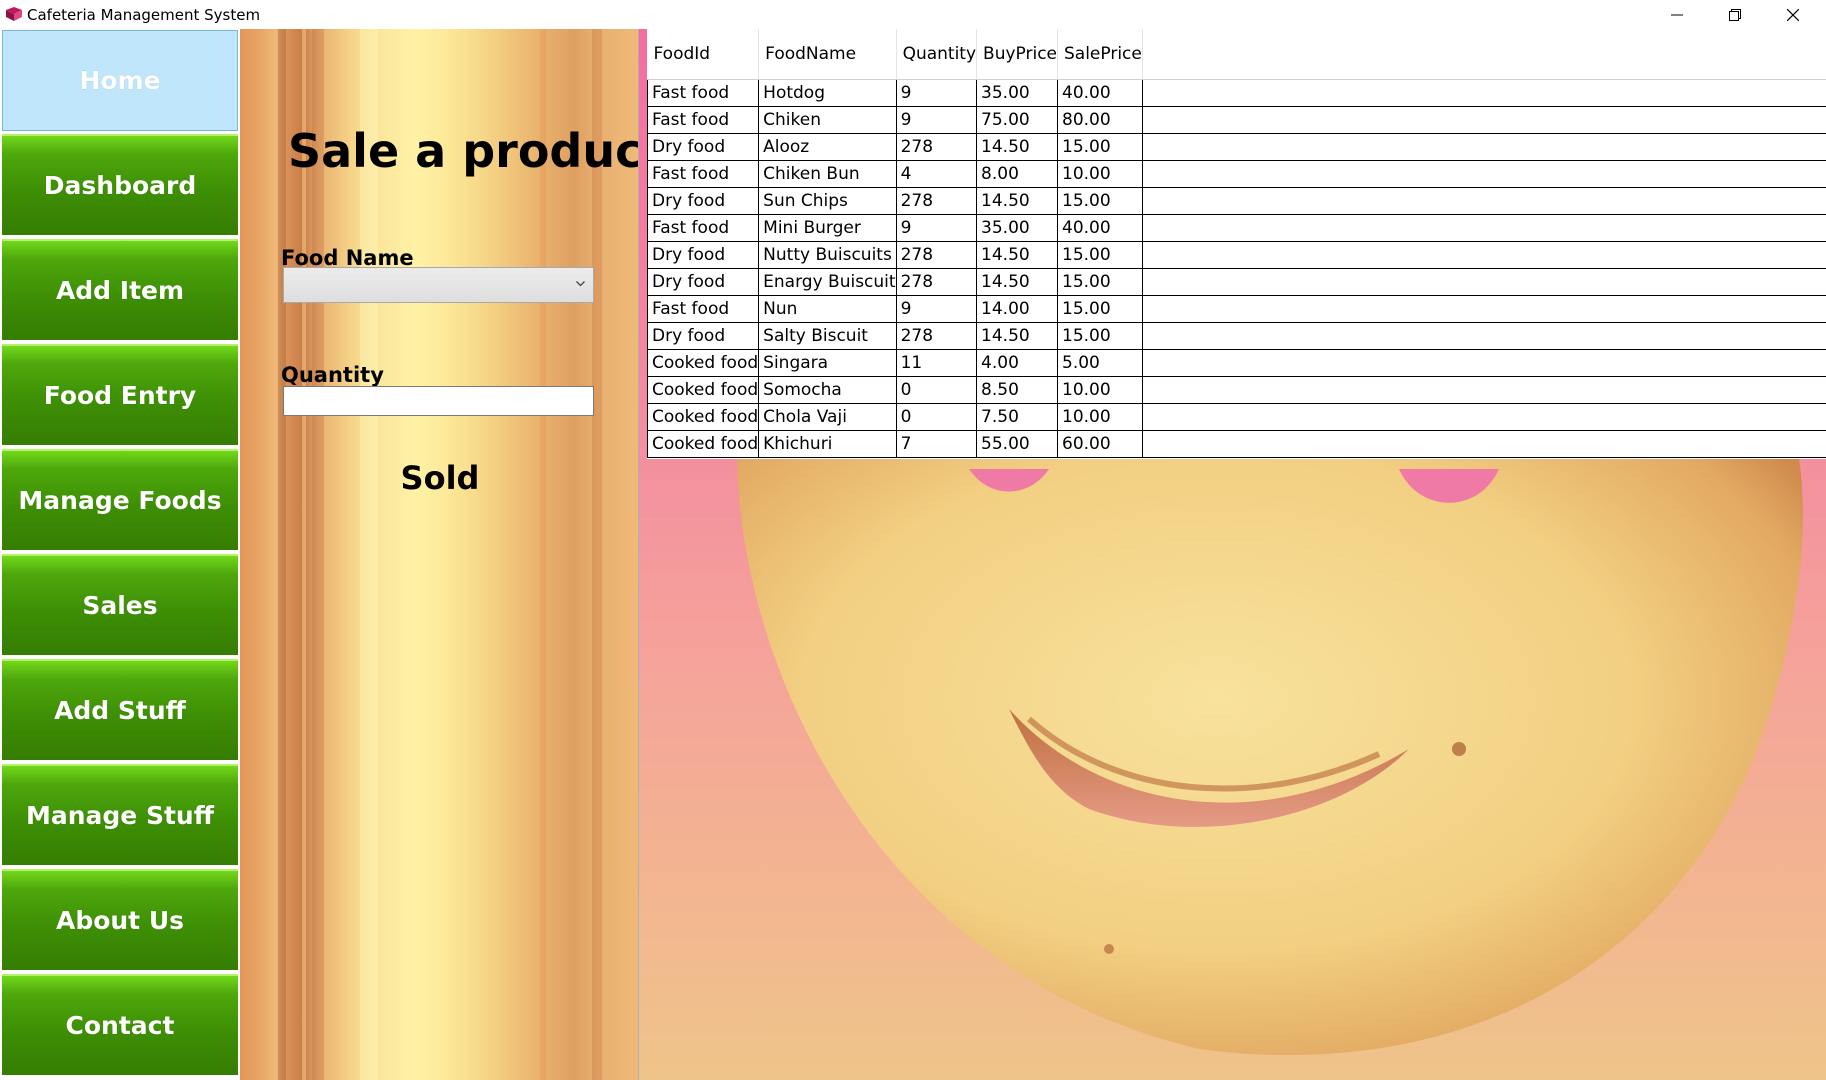 This screenshot has width=1826, height=1080. What do you see at coordinates (1236, 93) in the screenshot?
I see `table-row: Fast food Hotdog 9 35.00 40.00` at bounding box center [1236, 93].